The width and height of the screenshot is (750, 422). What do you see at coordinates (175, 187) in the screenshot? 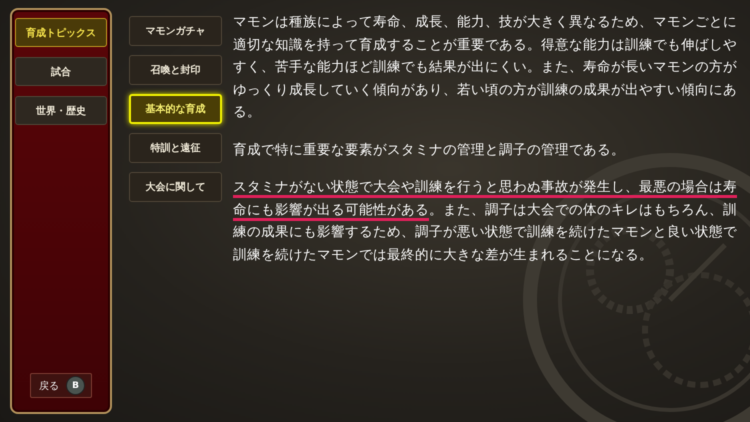
I see `topic-tab: 大会に関して` at bounding box center [175, 187].